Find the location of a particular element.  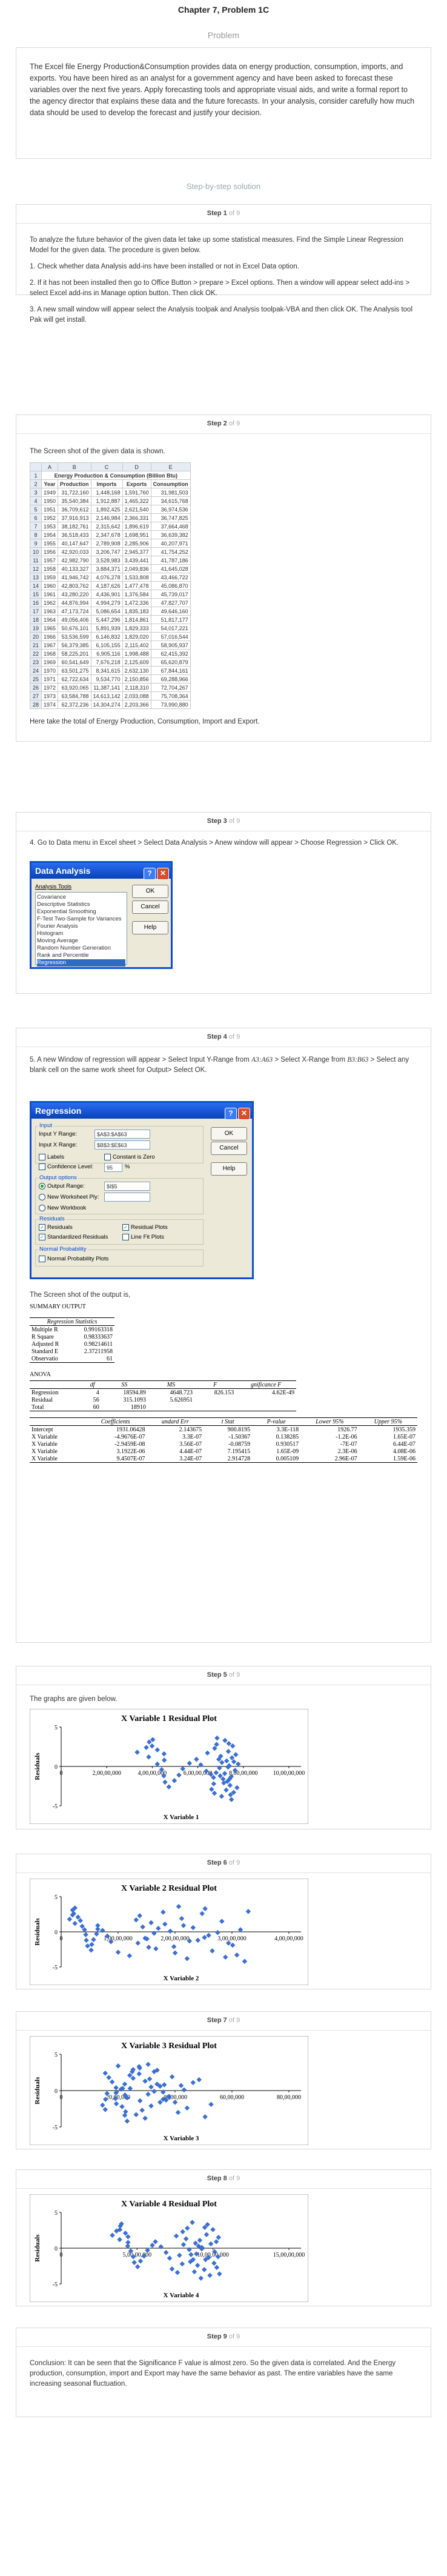

data-cell: 7,676,218 is located at coordinates (106, 662).